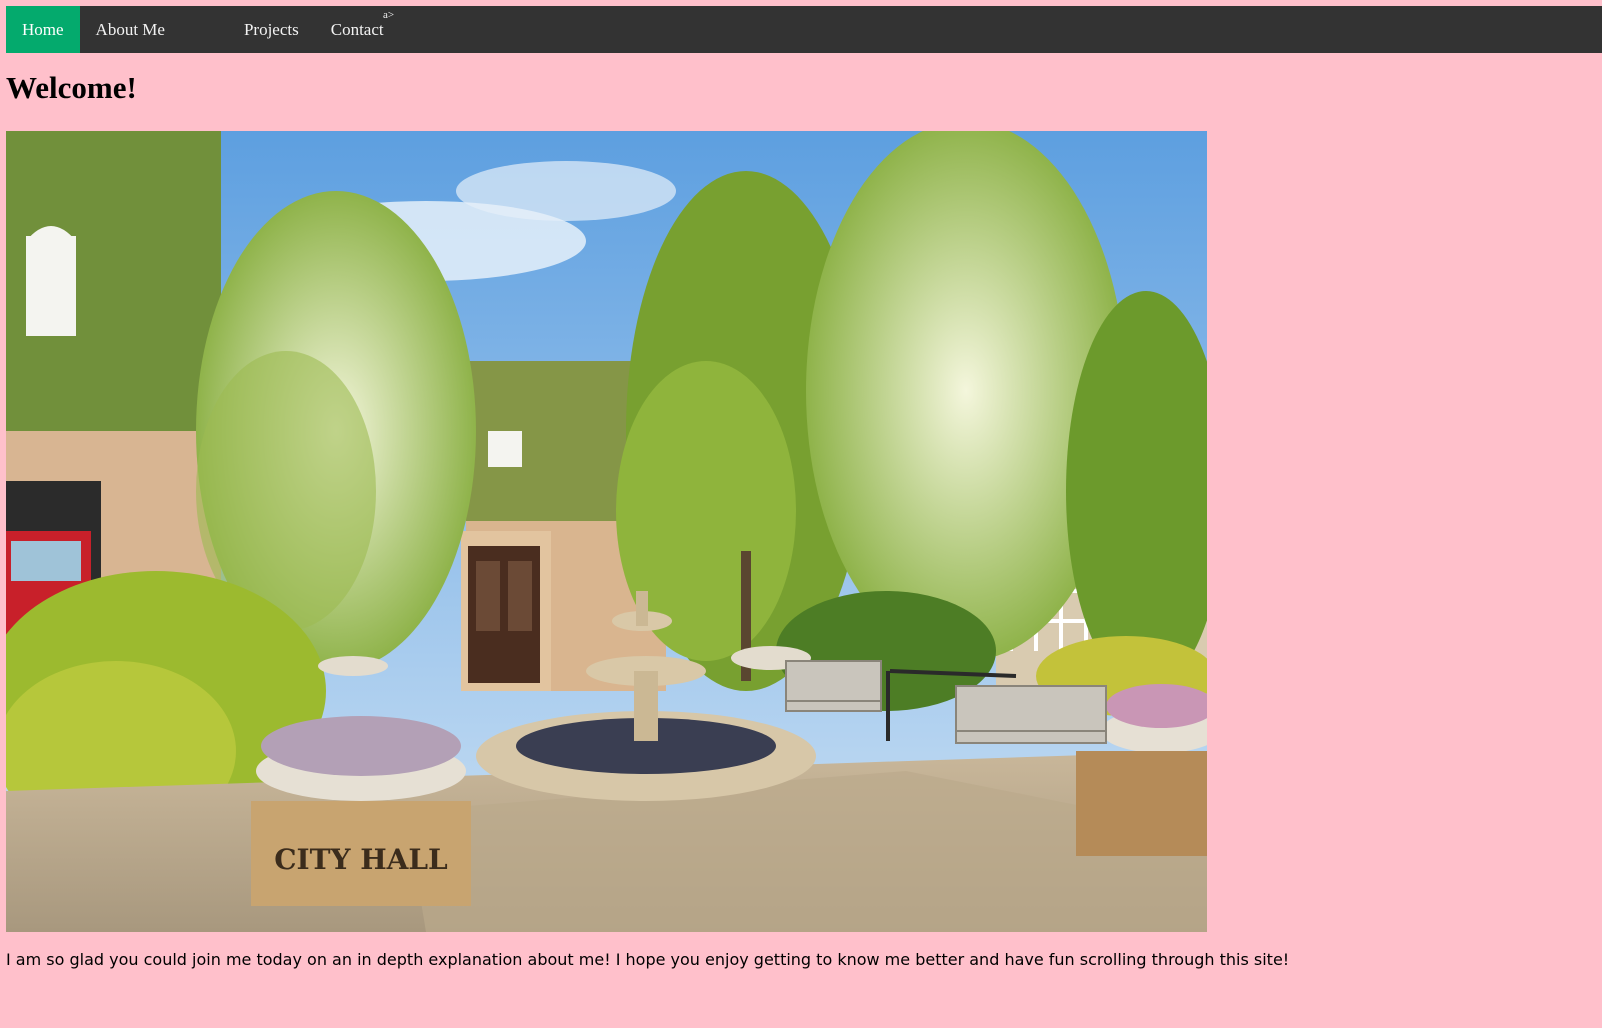 This screenshot has height=1028, width=1602. I want to click on top-navigation-bar: Home About Me Projects Contact a>, so click(804, 29).